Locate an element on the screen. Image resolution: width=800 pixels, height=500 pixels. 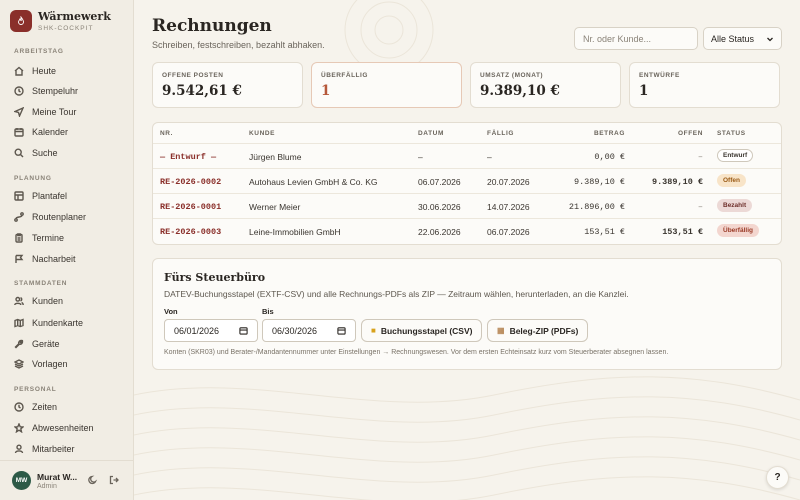
sidebar-item-stempeluhr: Stempeluhr is located at coordinates (46, 91).